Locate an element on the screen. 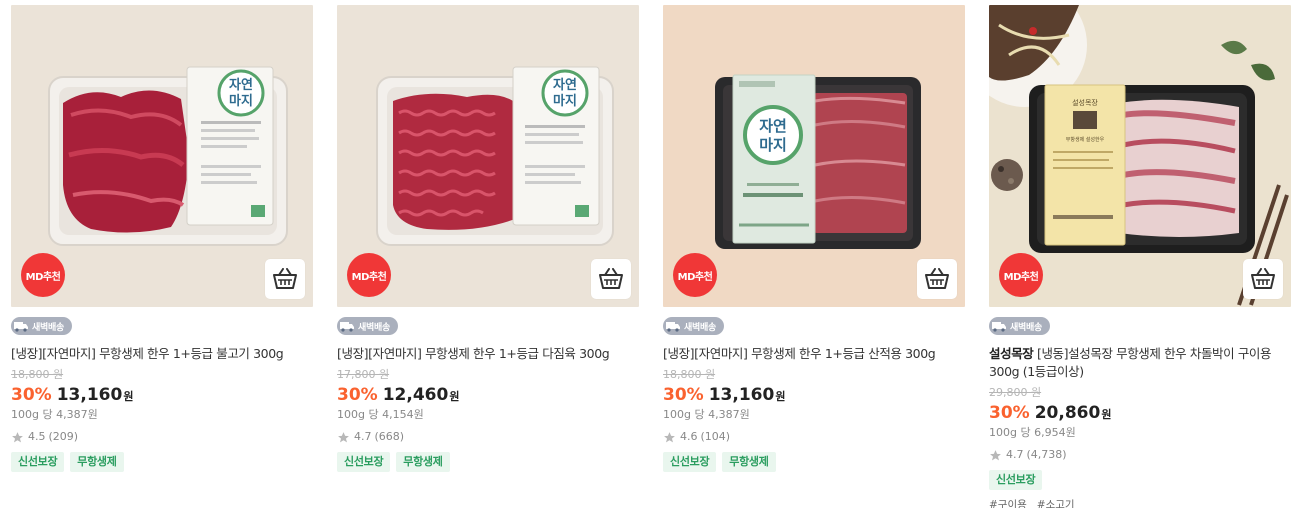  review-count: (4,738) is located at coordinates (1046, 454).